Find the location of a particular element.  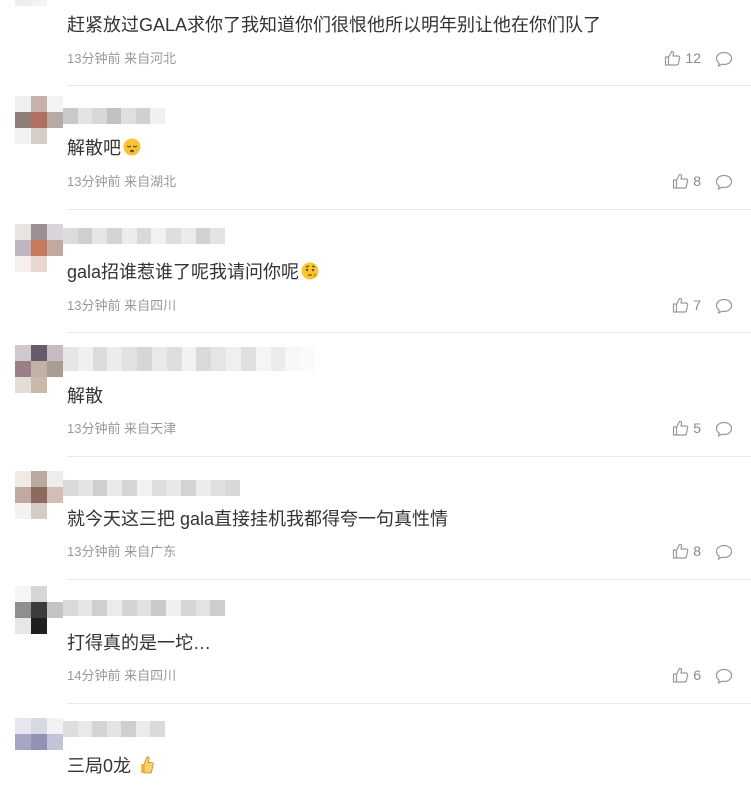

comment-meta: 13分钟前 来自河北 is located at coordinates (121, 59).